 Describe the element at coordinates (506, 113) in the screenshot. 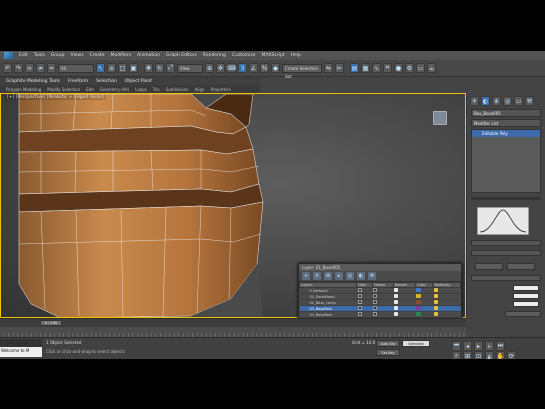

I see `object-name-field: Box_Base005` at that location.